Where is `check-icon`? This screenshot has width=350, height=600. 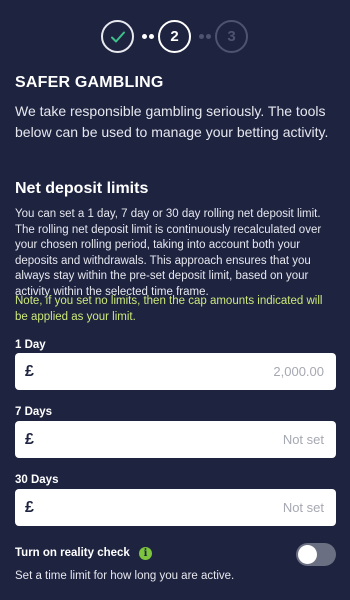
check-icon is located at coordinates (117, 36).